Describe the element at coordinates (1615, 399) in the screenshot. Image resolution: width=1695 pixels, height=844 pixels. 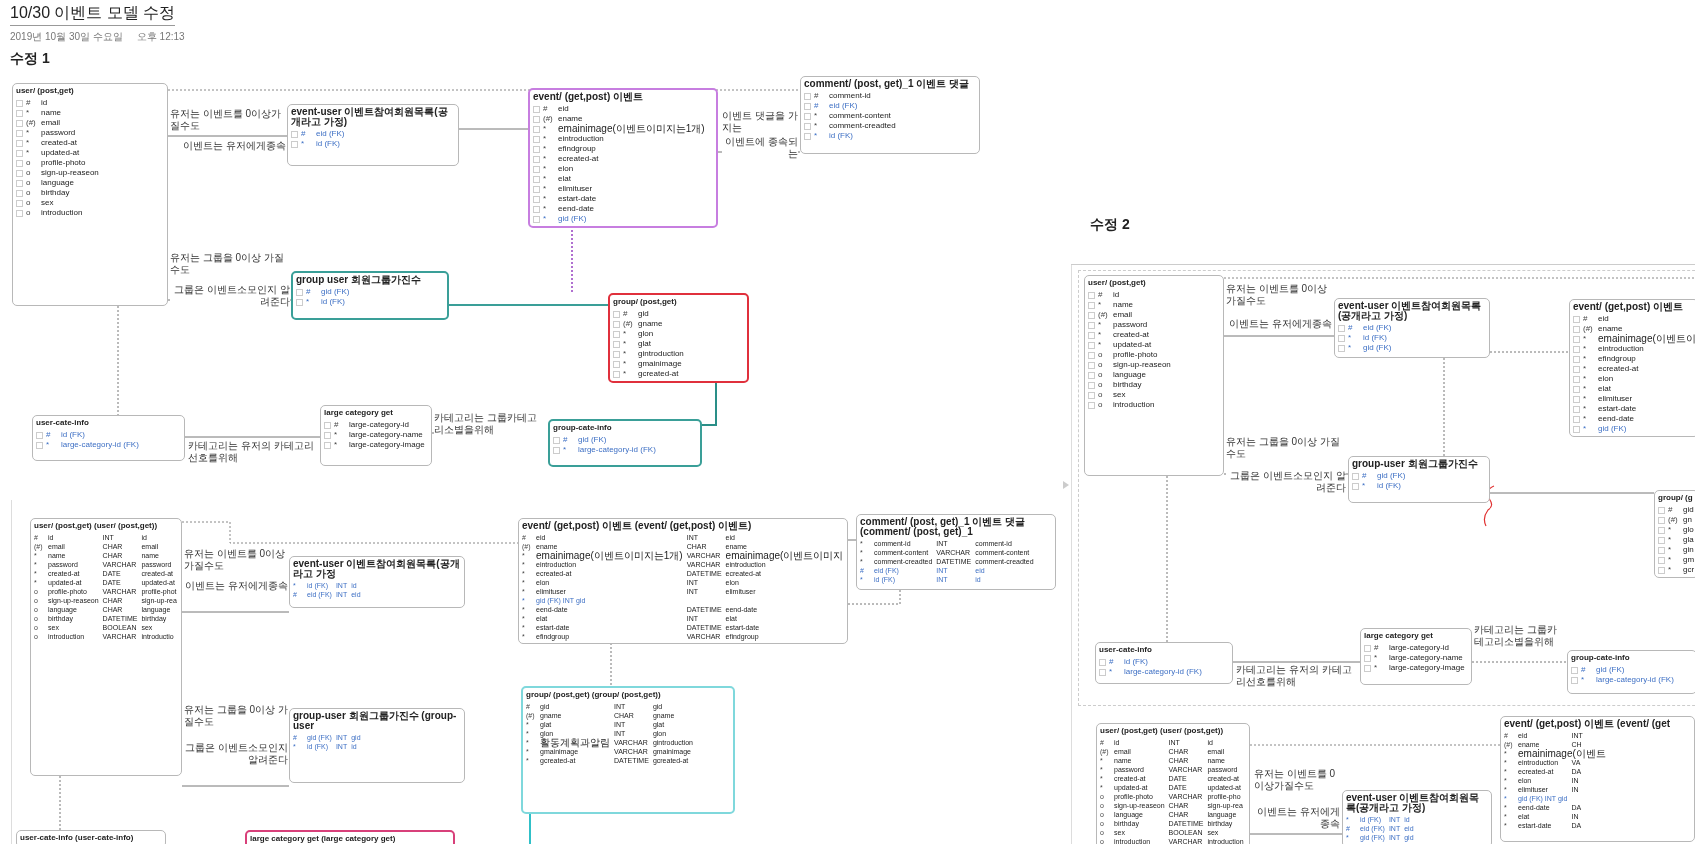
I see `attribute-name: elimituser` at that location.